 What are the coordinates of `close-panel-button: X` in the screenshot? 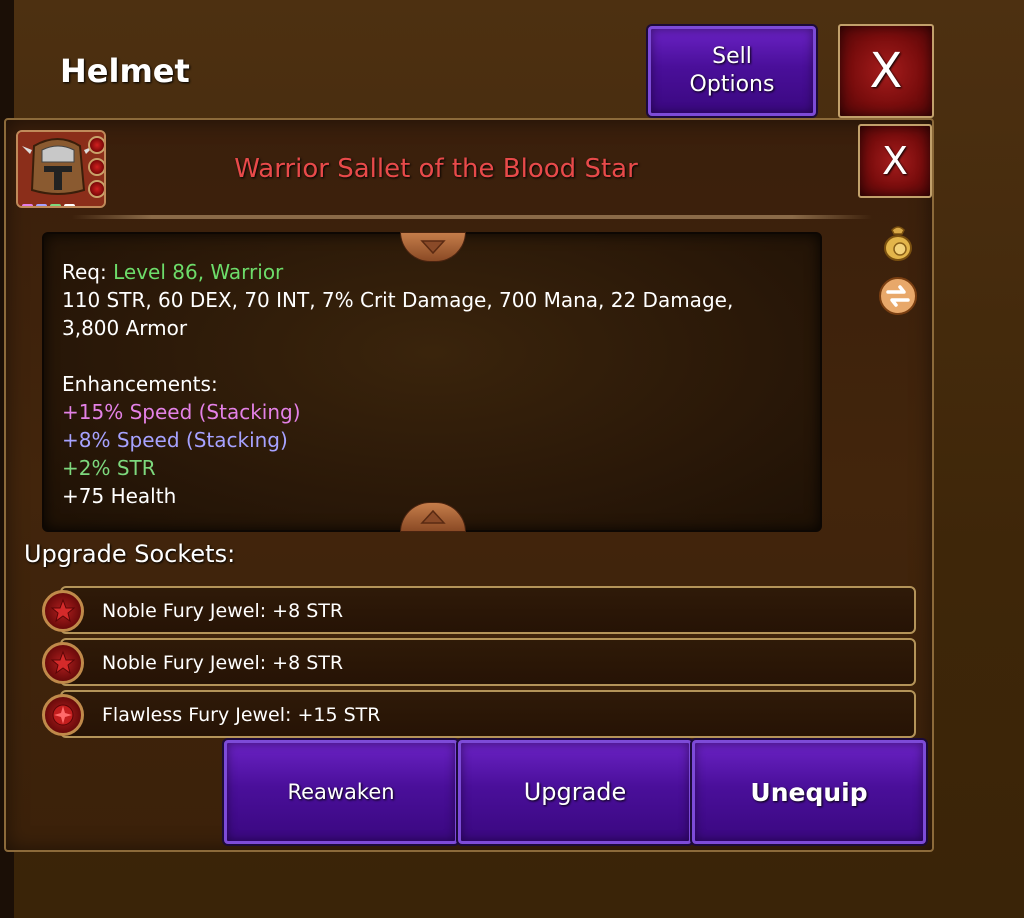 It's located at (886, 71).